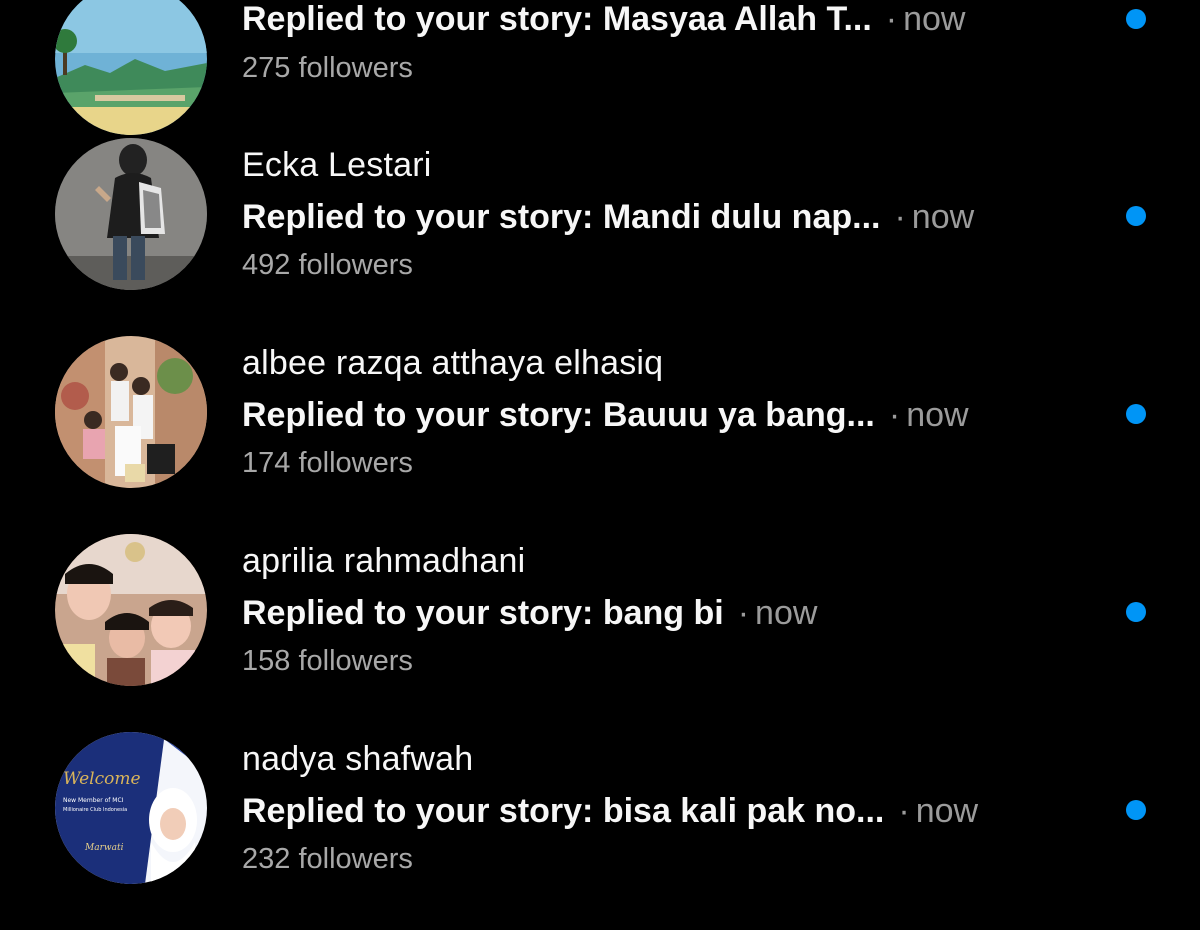 This screenshot has height=930, width=1200. I want to click on welcome-card-line2: Millionaire Club Indonesia, so click(95, 810).